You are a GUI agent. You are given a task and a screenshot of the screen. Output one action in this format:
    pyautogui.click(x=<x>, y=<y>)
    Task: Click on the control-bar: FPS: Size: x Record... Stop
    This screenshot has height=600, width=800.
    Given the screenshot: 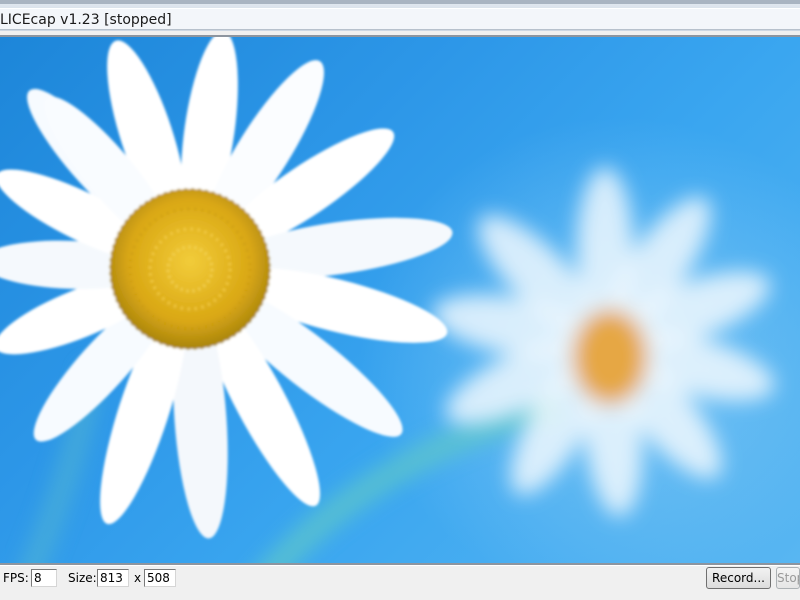 What is the action you would take?
    pyautogui.click(x=400, y=582)
    